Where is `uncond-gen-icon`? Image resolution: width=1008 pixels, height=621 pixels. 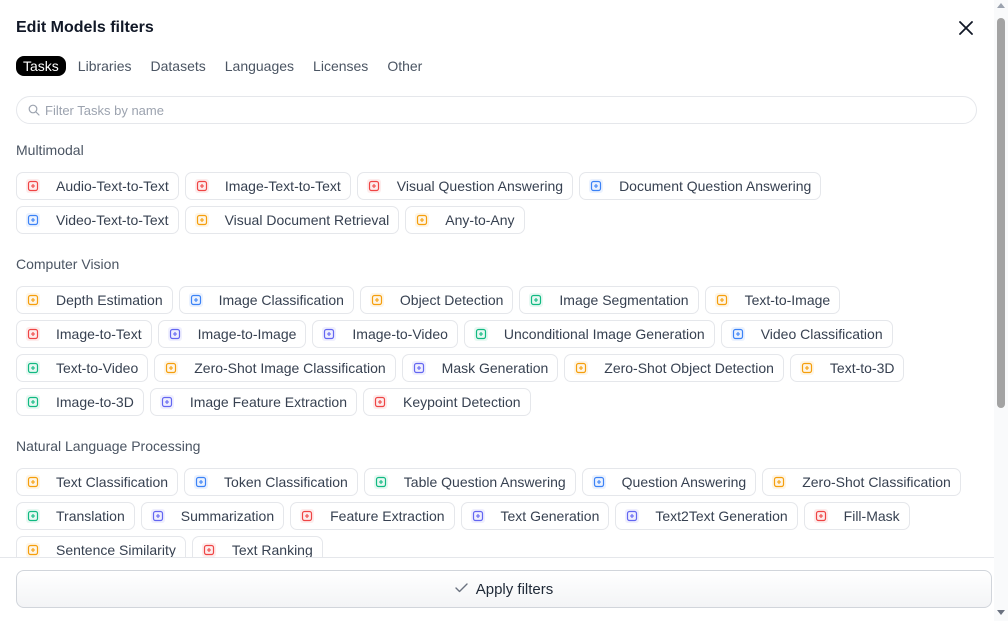 uncond-gen-icon is located at coordinates (480, 334).